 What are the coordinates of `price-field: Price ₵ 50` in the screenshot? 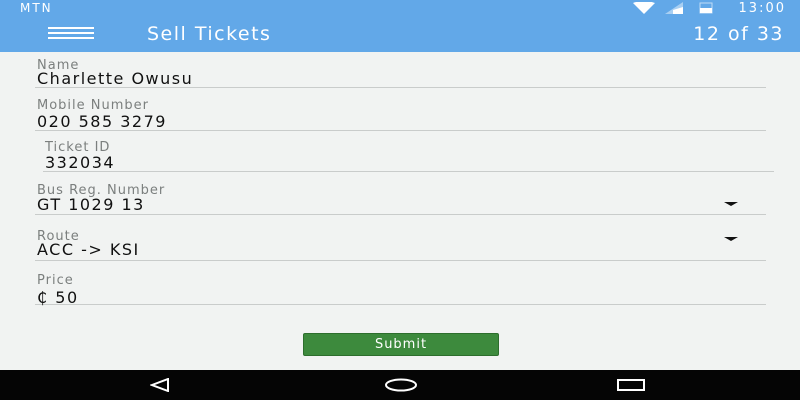 It's located at (400, 290).